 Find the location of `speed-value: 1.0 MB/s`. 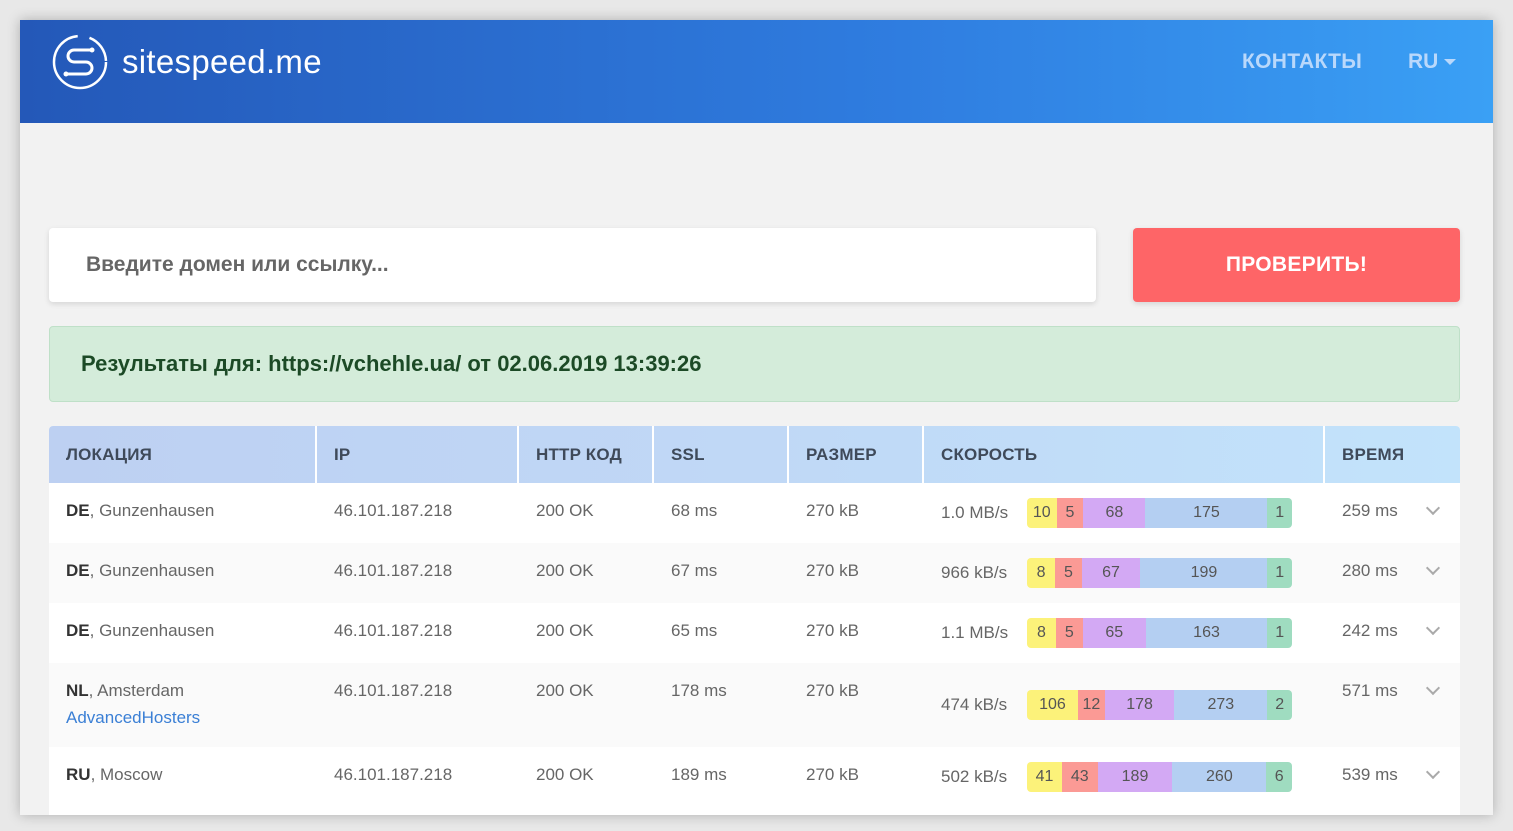

speed-value: 1.0 MB/s is located at coordinates (975, 512).